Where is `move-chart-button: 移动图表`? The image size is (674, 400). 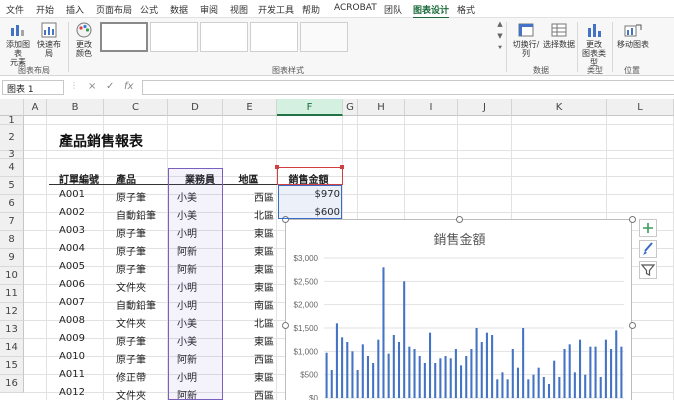
move-chart-button: 移动图表 is located at coordinates (633, 35).